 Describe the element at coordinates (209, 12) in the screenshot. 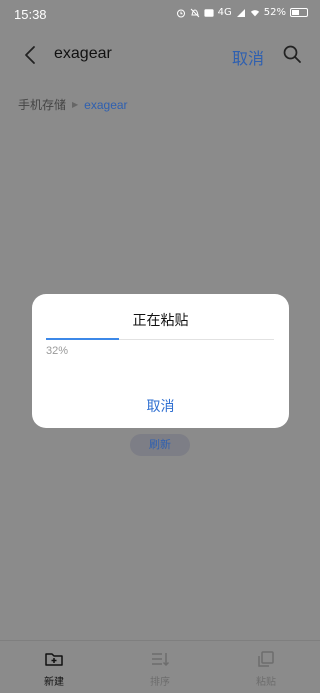

I see `hd-icon` at that location.